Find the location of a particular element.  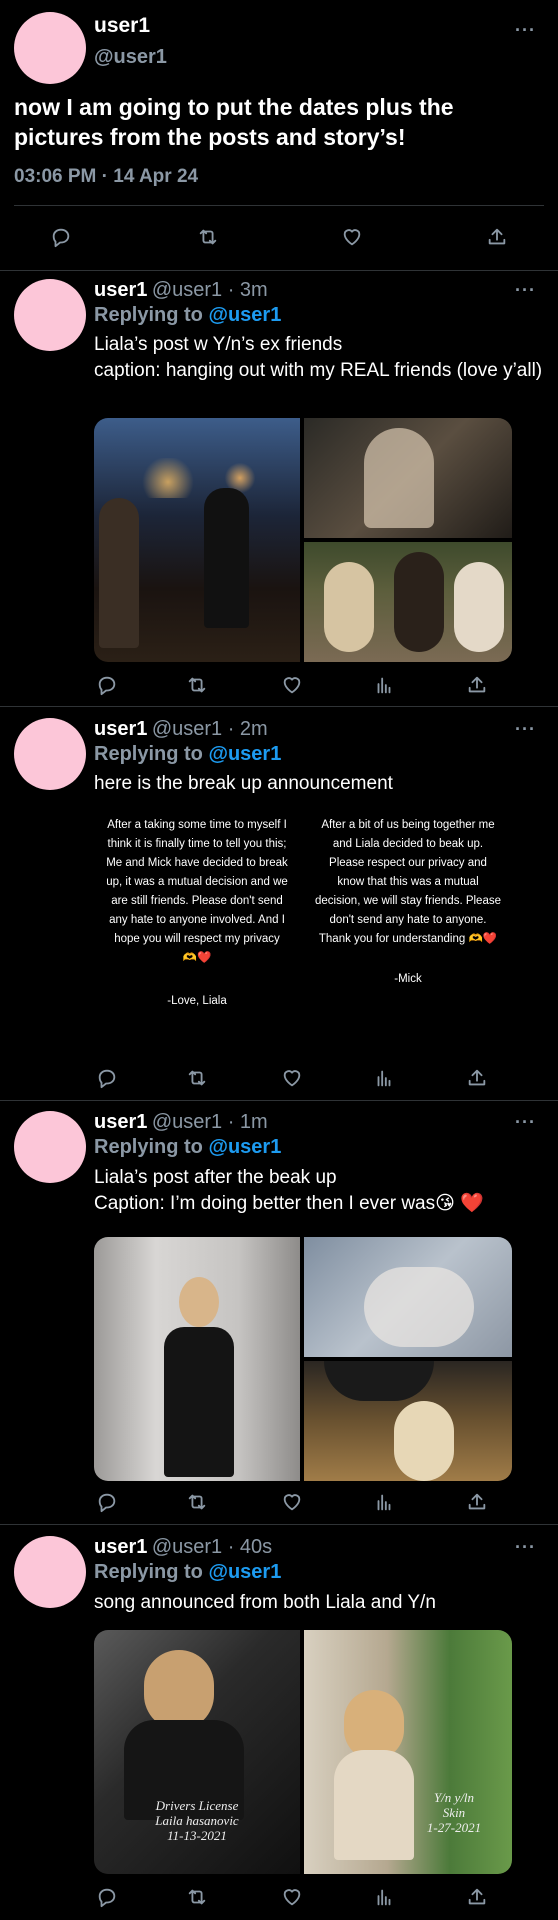

tweet-text: here is the break up announcement is located at coordinates (243, 783).